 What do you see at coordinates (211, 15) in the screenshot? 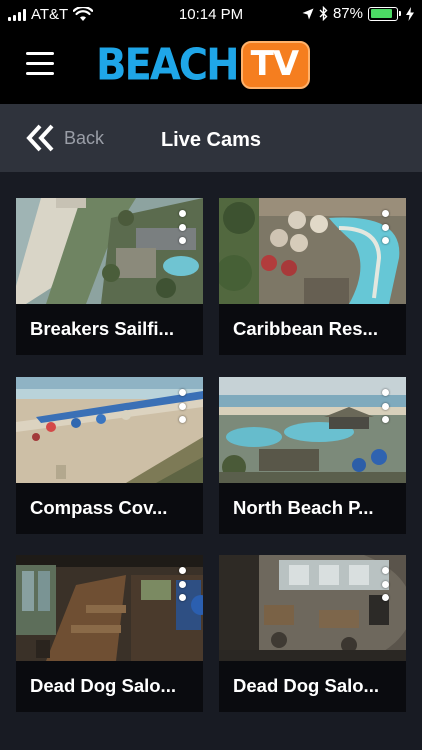
I see `status-bar: AT&T 10:14 PM 87%` at bounding box center [211, 15].